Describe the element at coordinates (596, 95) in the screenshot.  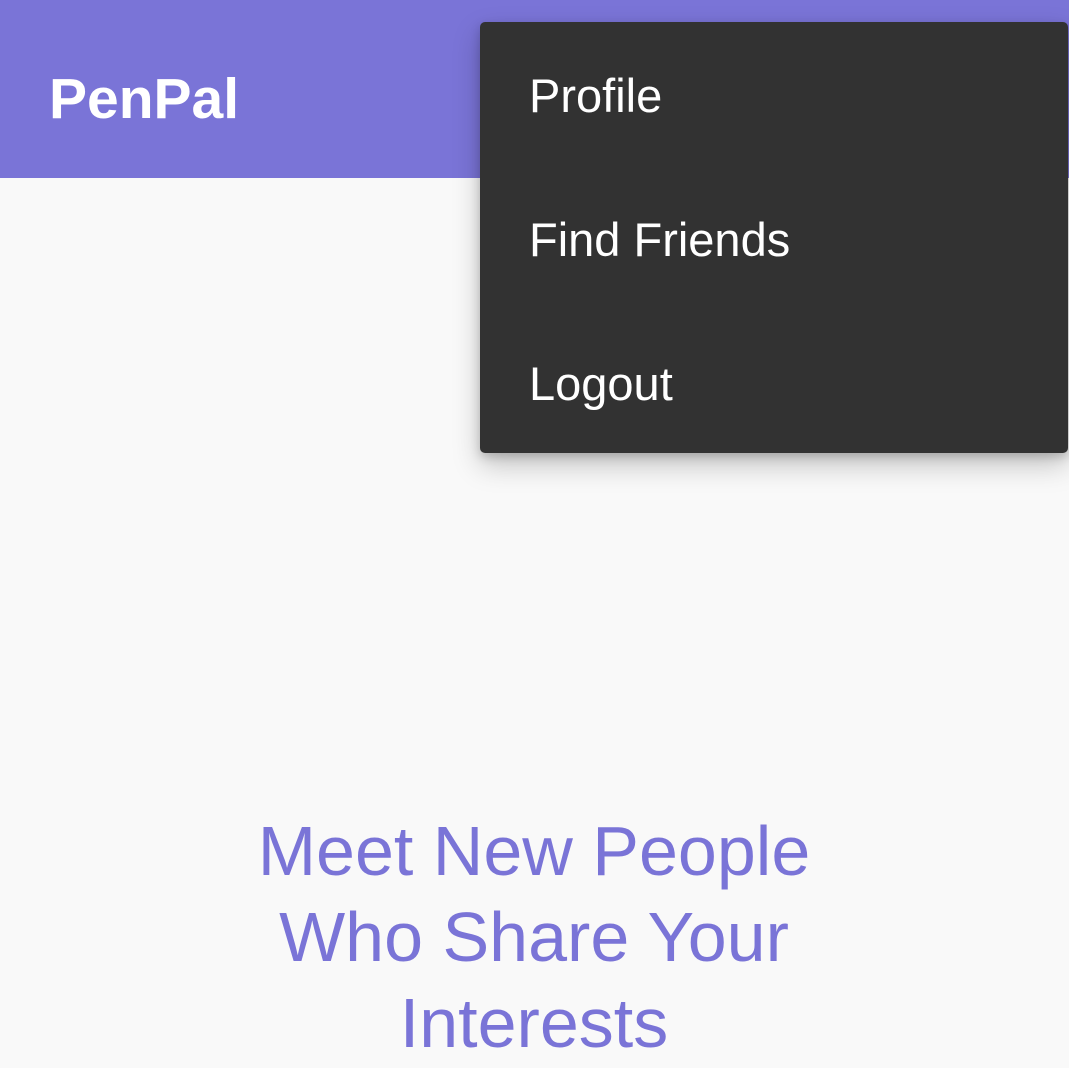
I see `menu-item-label: Profile` at that location.